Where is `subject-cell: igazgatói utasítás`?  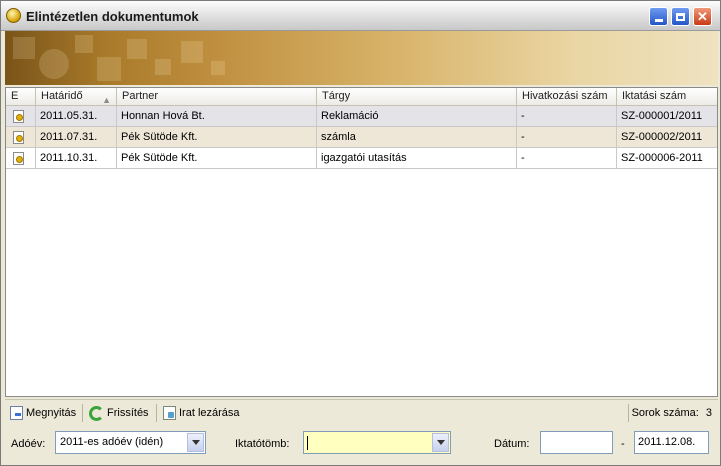
subject-cell: igazgatói utasítás is located at coordinates (417, 158).